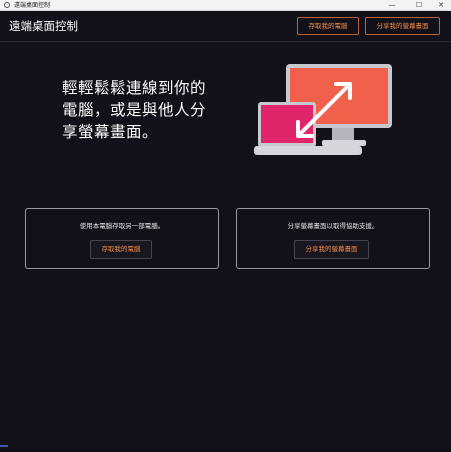 This screenshot has width=451, height=452. What do you see at coordinates (43, 26) in the screenshot?
I see `page-title: 遠端桌面控制` at bounding box center [43, 26].